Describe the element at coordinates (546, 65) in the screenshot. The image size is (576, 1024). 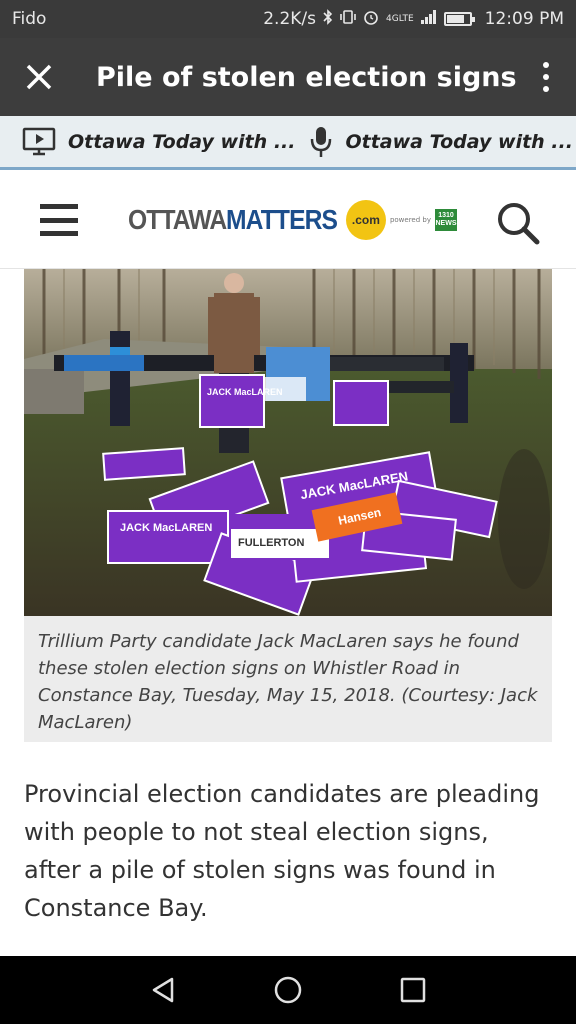
I see `more-vert-icon` at that location.